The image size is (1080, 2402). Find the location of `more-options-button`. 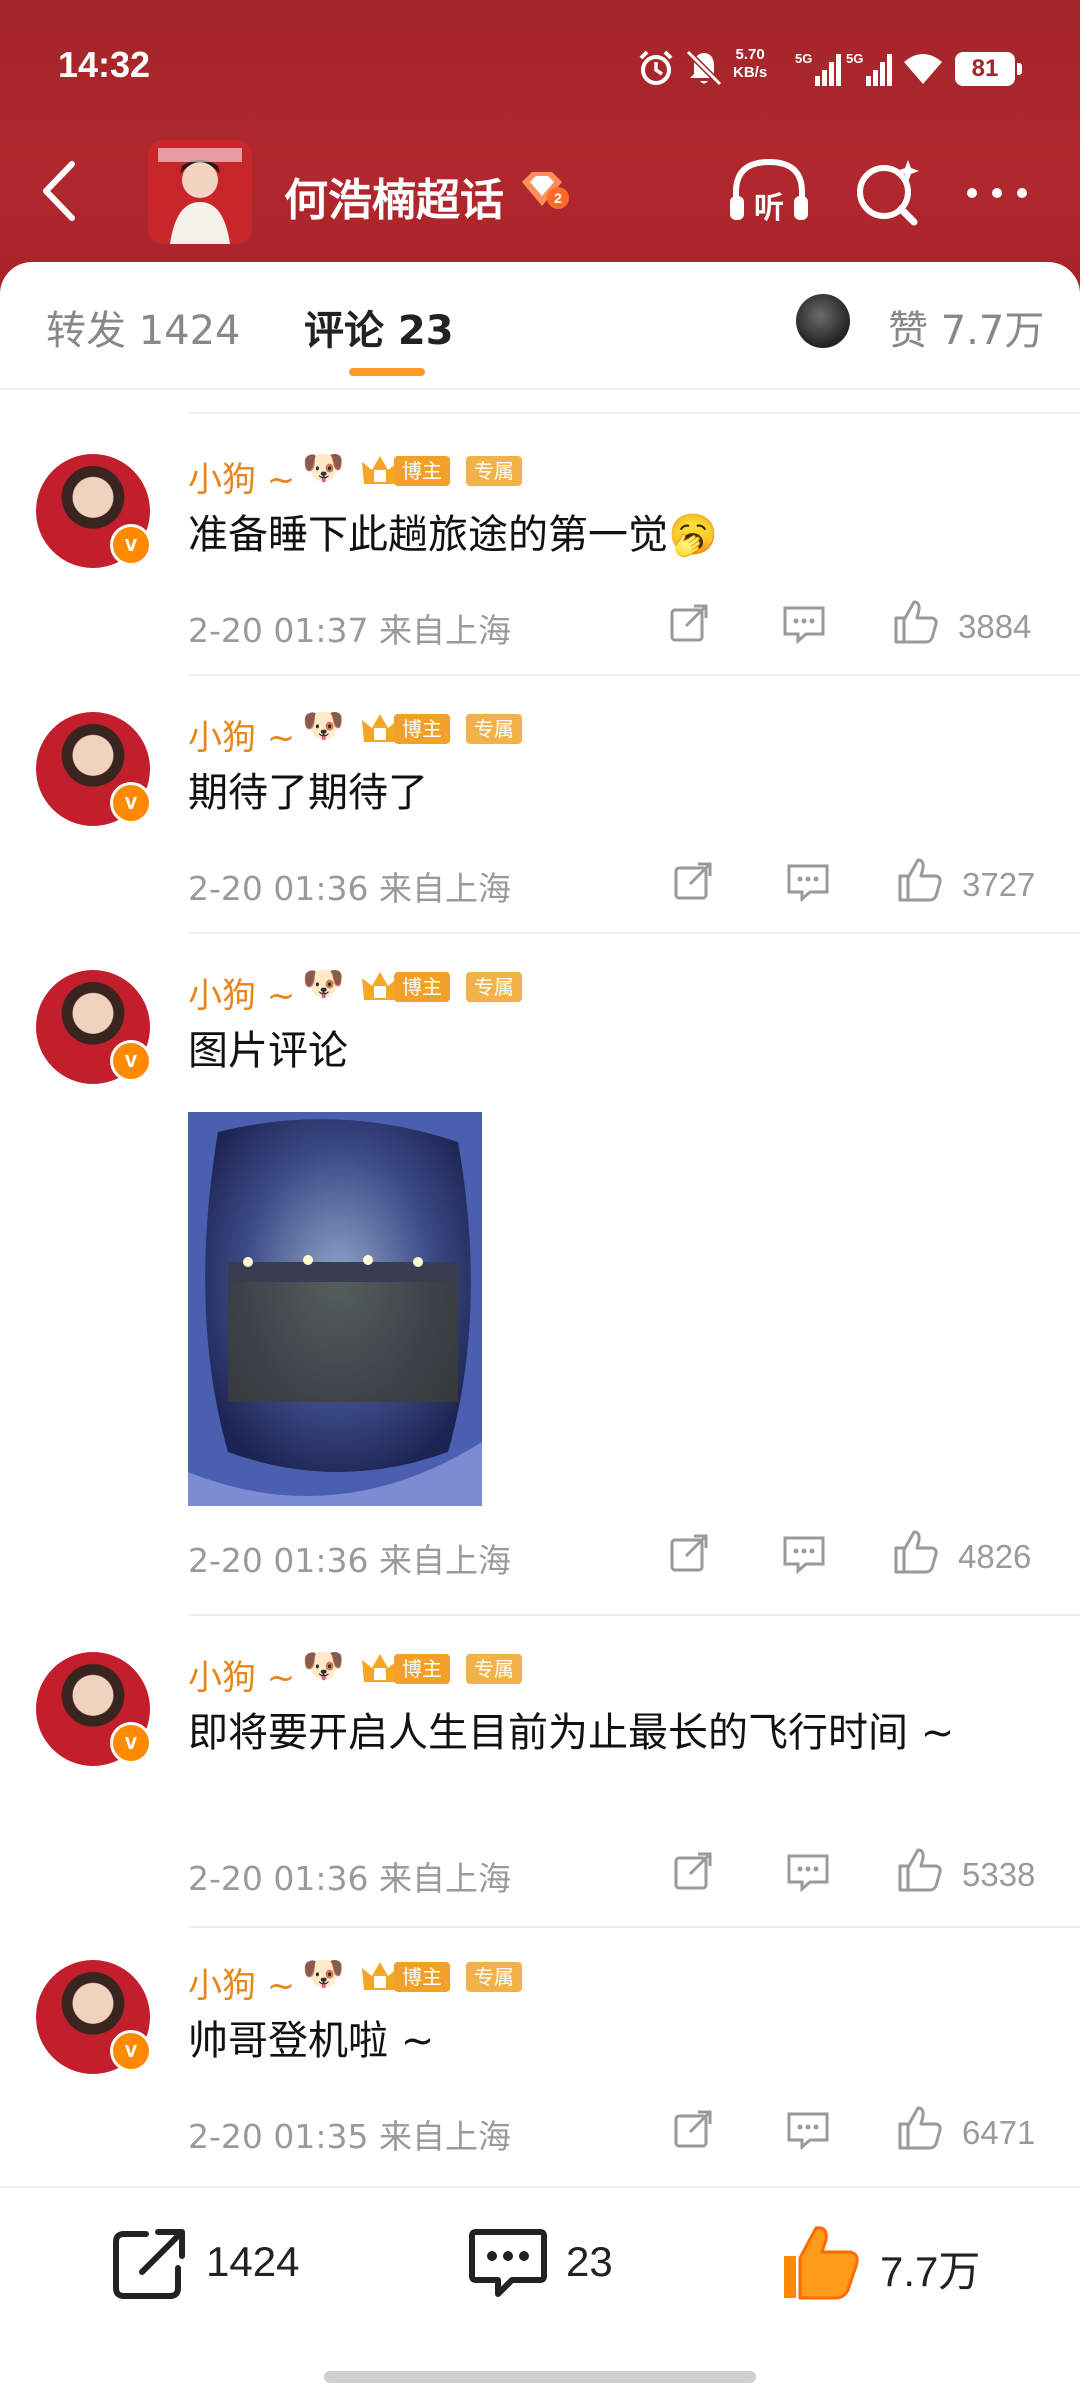

more-options-button is located at coordinates (997, 193).